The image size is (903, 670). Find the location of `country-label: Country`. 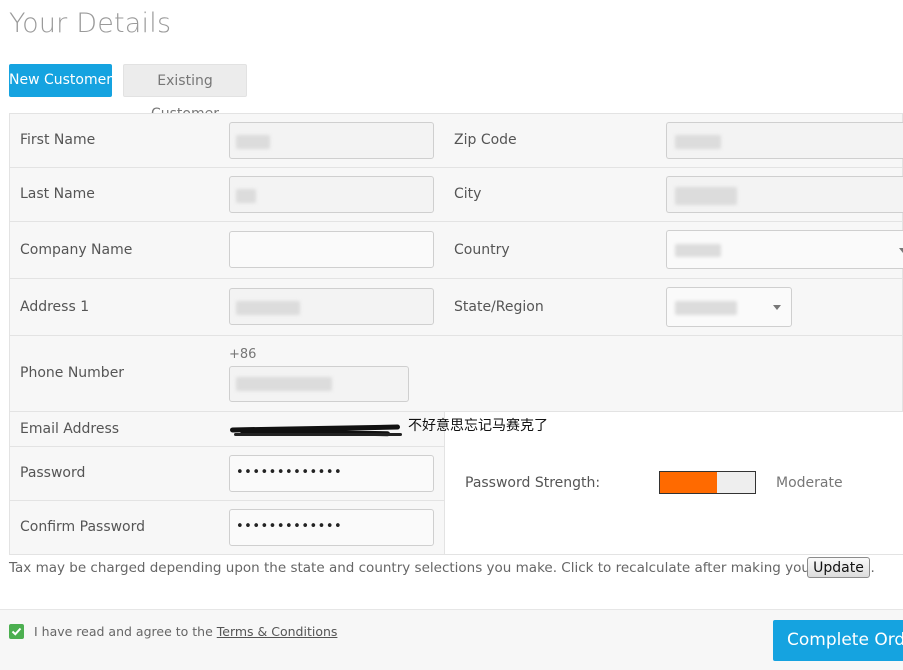

country-label: Country is located at coordinates (482, 250).